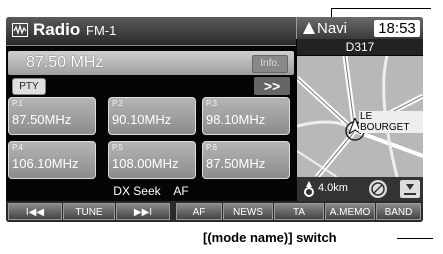 Image resolution: width=443 pixels, height=254 pixels. I want to click on mode-title: Radio, so click(57, 29).